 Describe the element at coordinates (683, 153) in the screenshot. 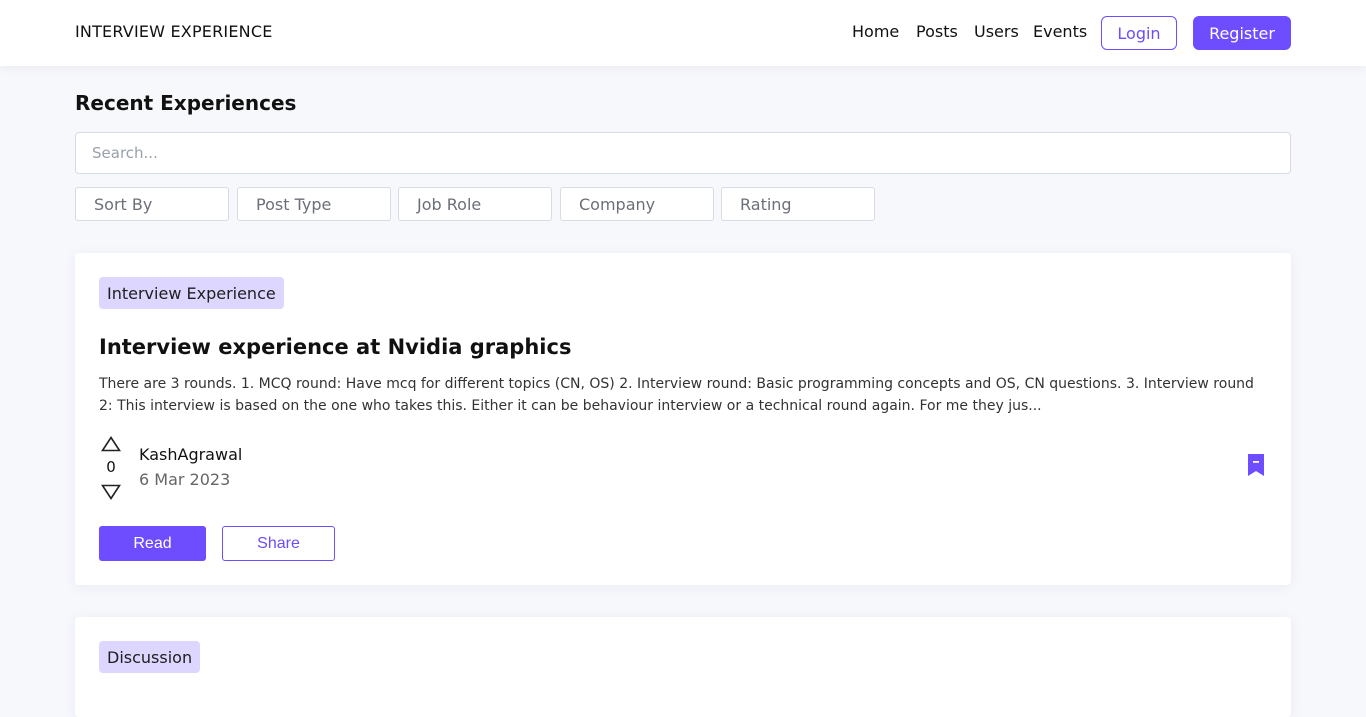

I see `search-input` at that location.